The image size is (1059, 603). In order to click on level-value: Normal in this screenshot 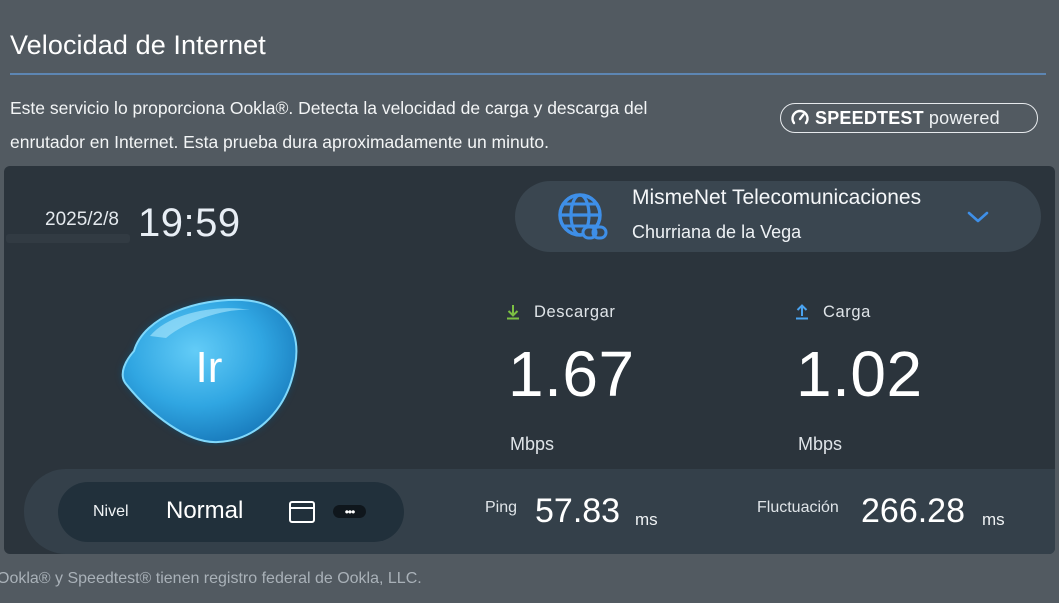, I will do `click(205, 510)`.